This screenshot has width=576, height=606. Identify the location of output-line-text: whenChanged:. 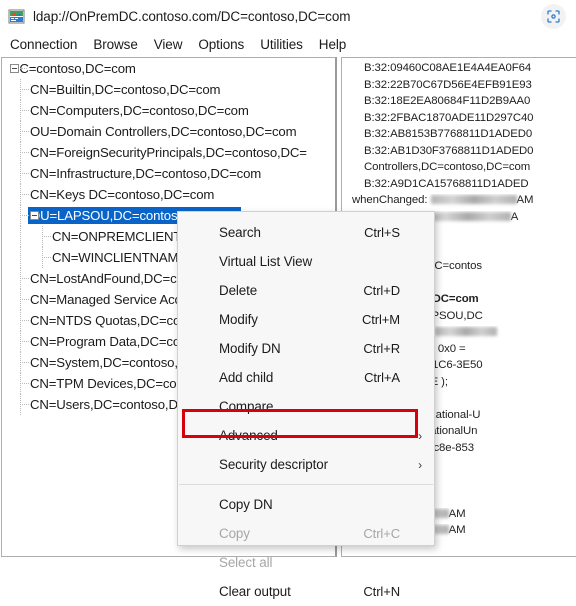
(391, 200).